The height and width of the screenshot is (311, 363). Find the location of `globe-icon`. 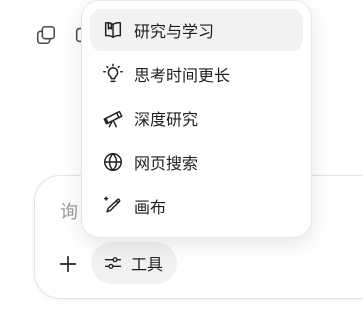

globe-icon is located at coordinates (113, 162).